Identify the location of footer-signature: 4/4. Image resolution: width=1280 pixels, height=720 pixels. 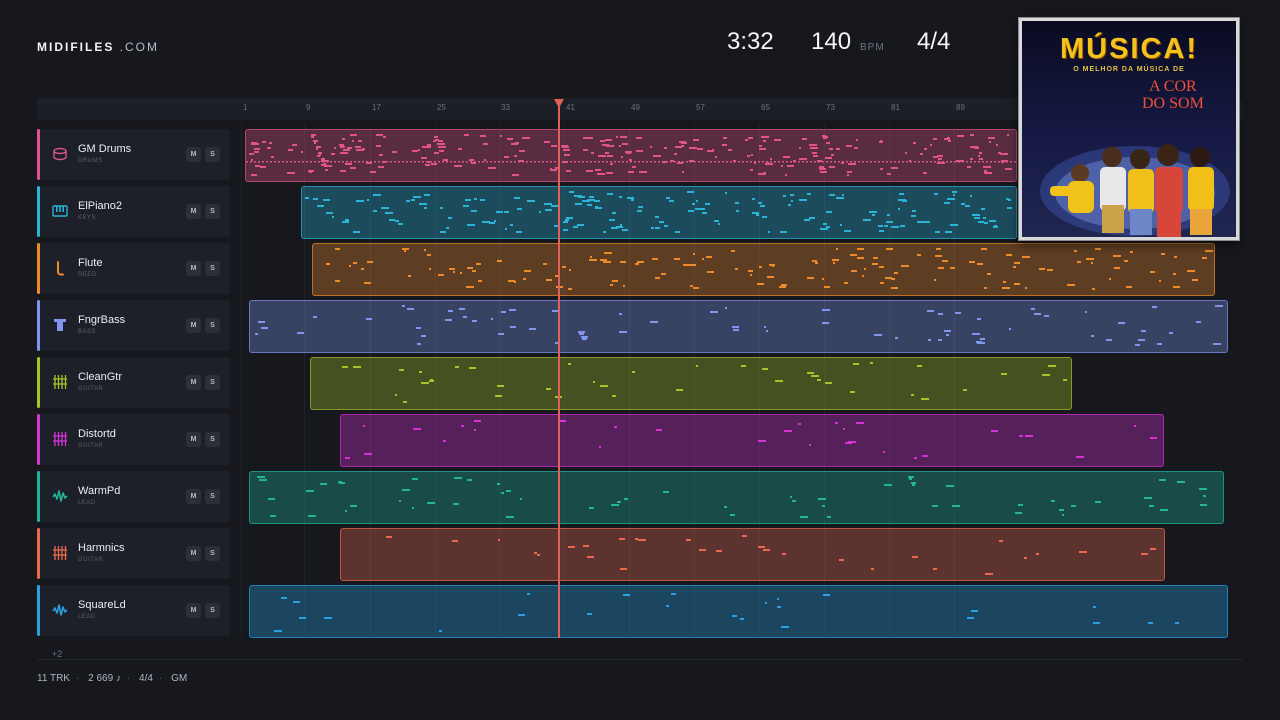
(146, 678).